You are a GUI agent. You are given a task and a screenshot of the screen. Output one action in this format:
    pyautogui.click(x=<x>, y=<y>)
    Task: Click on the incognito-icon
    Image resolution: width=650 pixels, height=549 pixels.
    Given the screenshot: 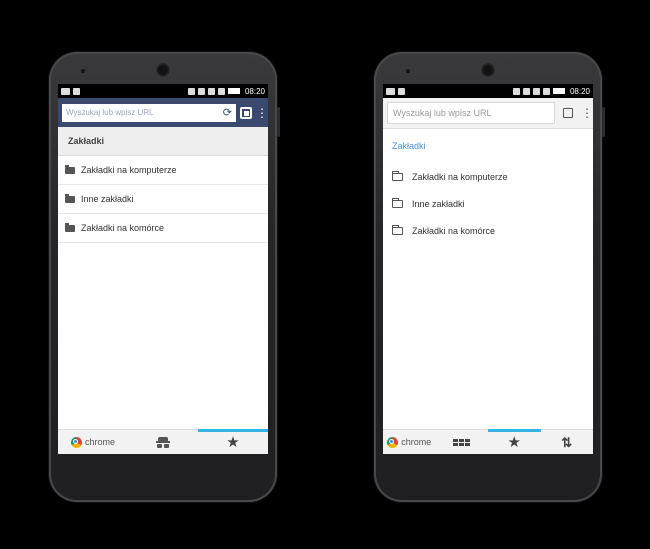 What is the action you would take?
    pyautogui.click(x=163, y=442)
    